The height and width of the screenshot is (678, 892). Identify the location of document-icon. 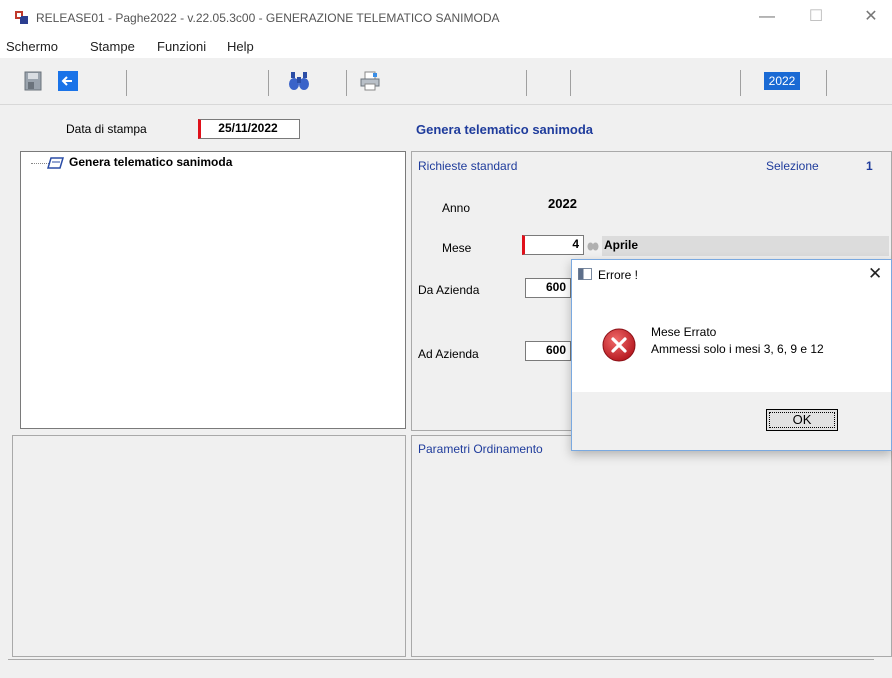
(56, 163).